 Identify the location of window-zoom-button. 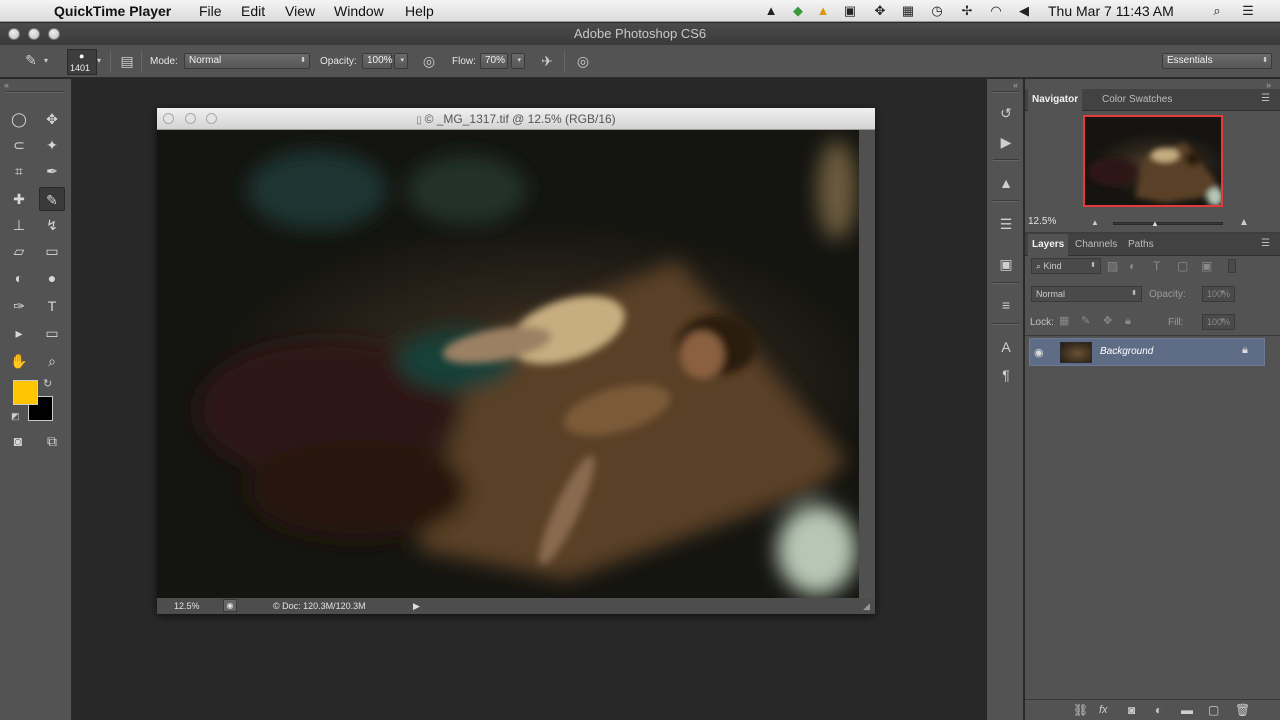
(54, 34).